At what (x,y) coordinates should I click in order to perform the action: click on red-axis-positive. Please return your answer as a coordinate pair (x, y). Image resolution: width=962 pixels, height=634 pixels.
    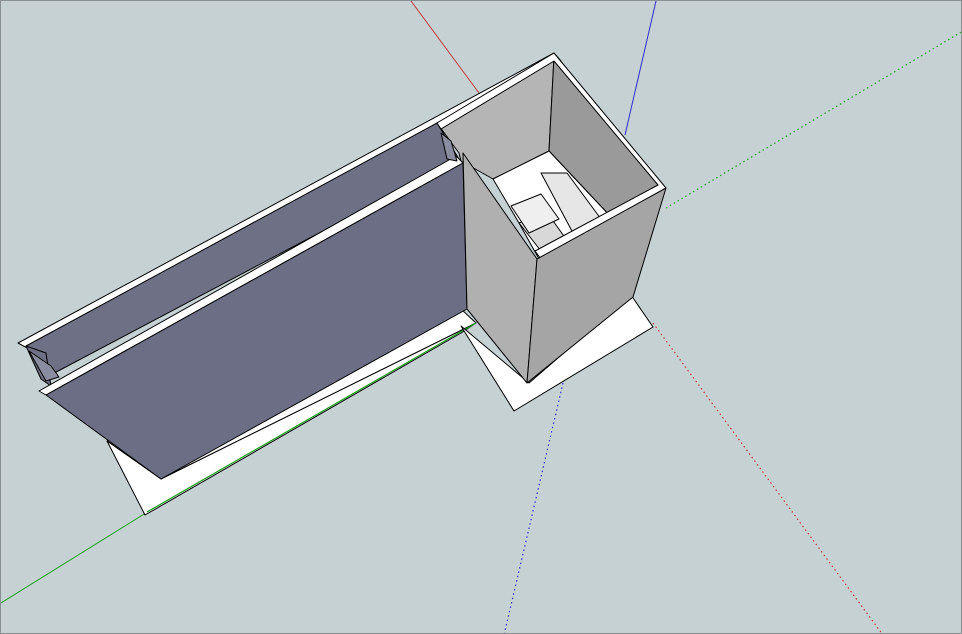
    Looking at the image, I should click on (445, 47).